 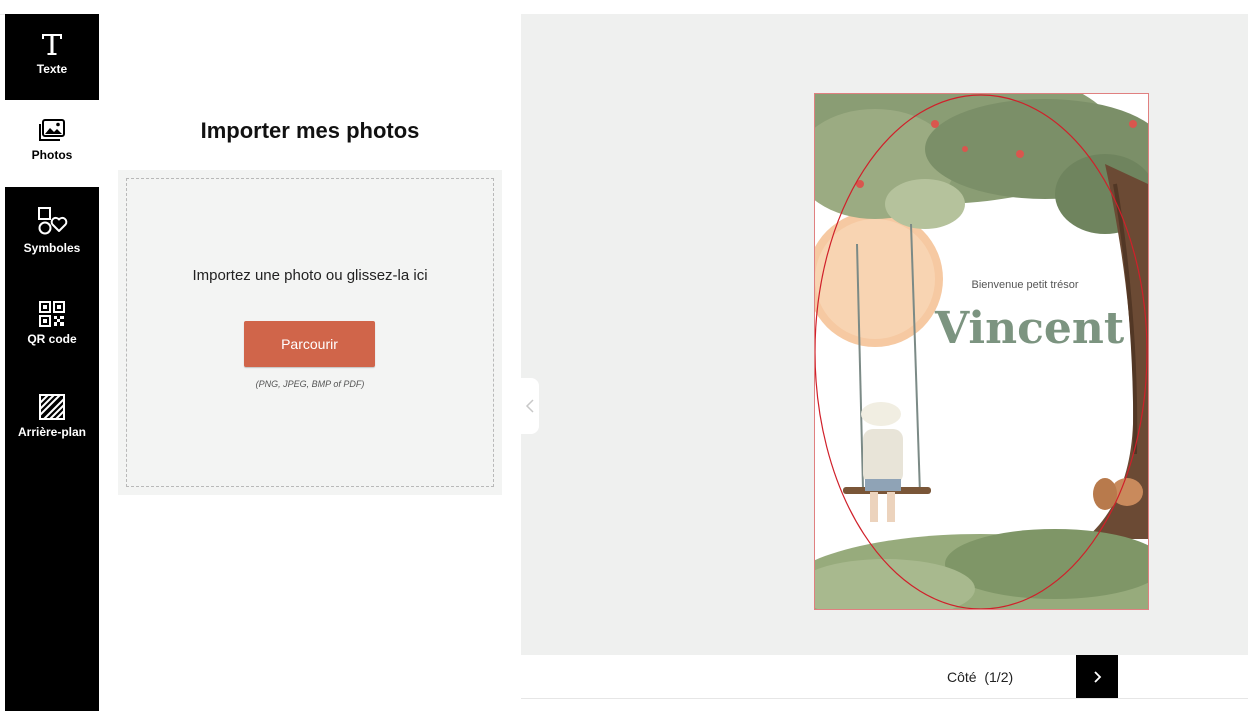 What do you see at coordinates (52, 407) in the screenshot?
I see `background-pattern-icon` at bounding box center [52, 407].